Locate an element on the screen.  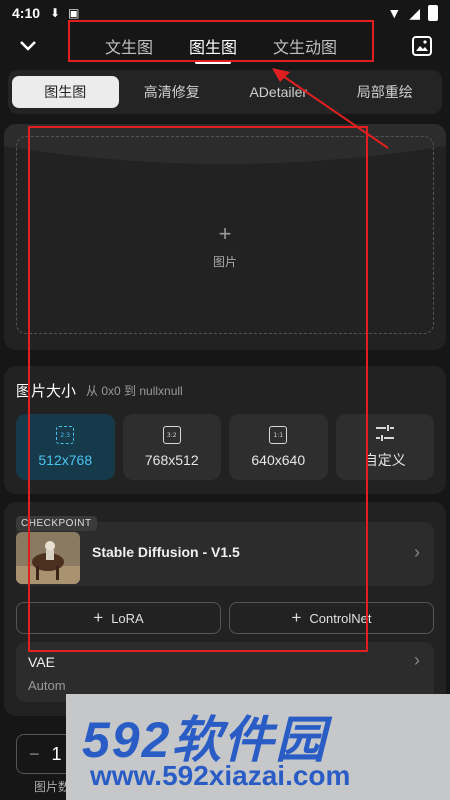
sub-mode-tabs: 图生图 高清修复 ADetailer 局部重绘 is located at coordinates (225, 92).